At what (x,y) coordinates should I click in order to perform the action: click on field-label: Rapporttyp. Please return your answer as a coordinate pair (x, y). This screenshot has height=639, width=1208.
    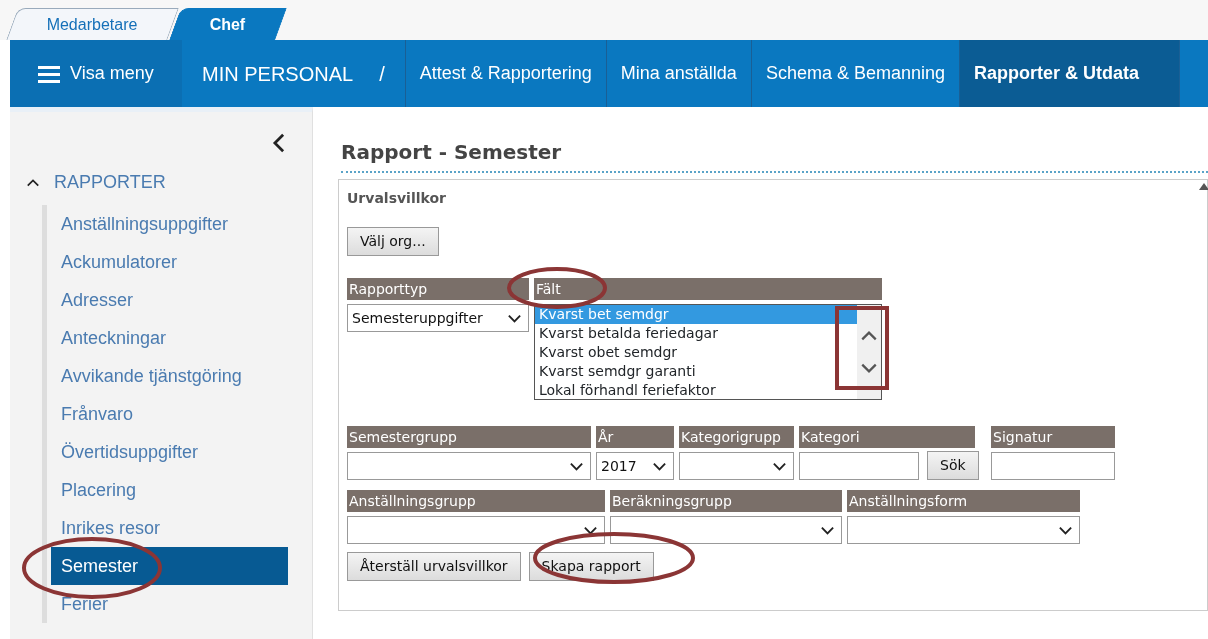
    Looking at the image, I should click on (438, 289).